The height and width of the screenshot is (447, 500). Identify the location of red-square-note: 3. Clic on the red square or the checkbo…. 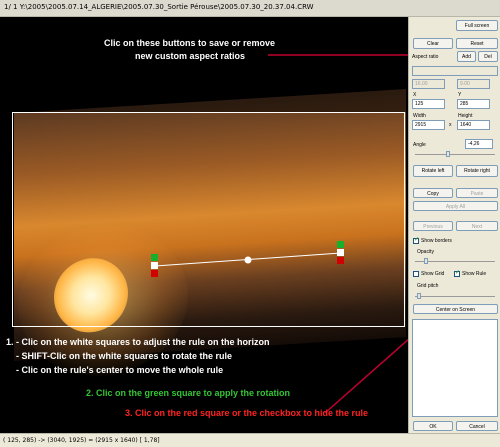
(247, 413).